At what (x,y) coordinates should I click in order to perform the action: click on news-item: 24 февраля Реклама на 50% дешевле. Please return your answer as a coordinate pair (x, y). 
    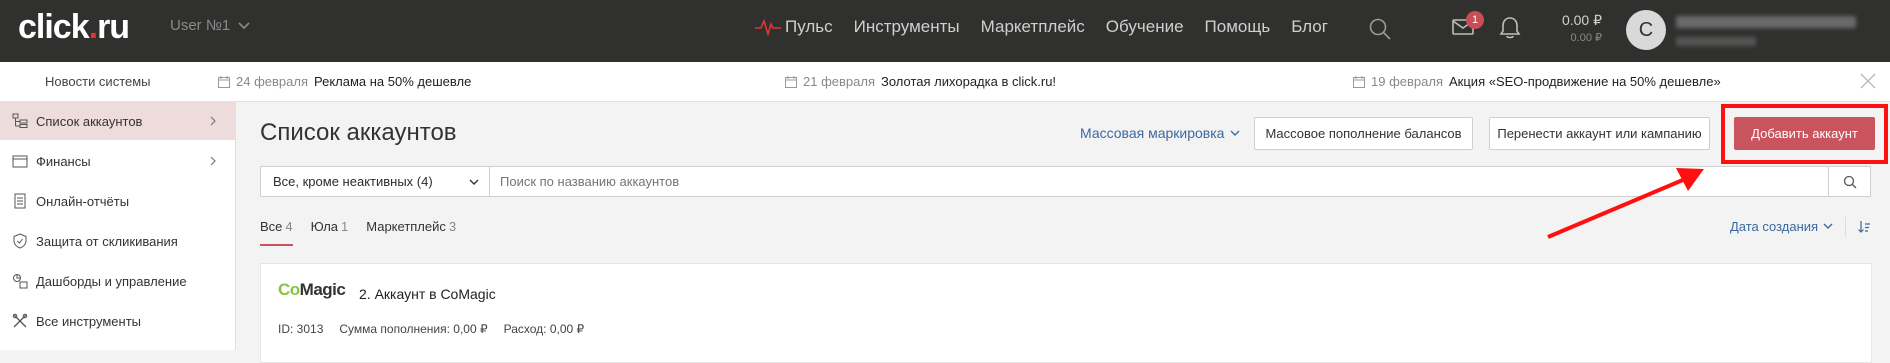
    Looking at the image, I should click on (344, 81).